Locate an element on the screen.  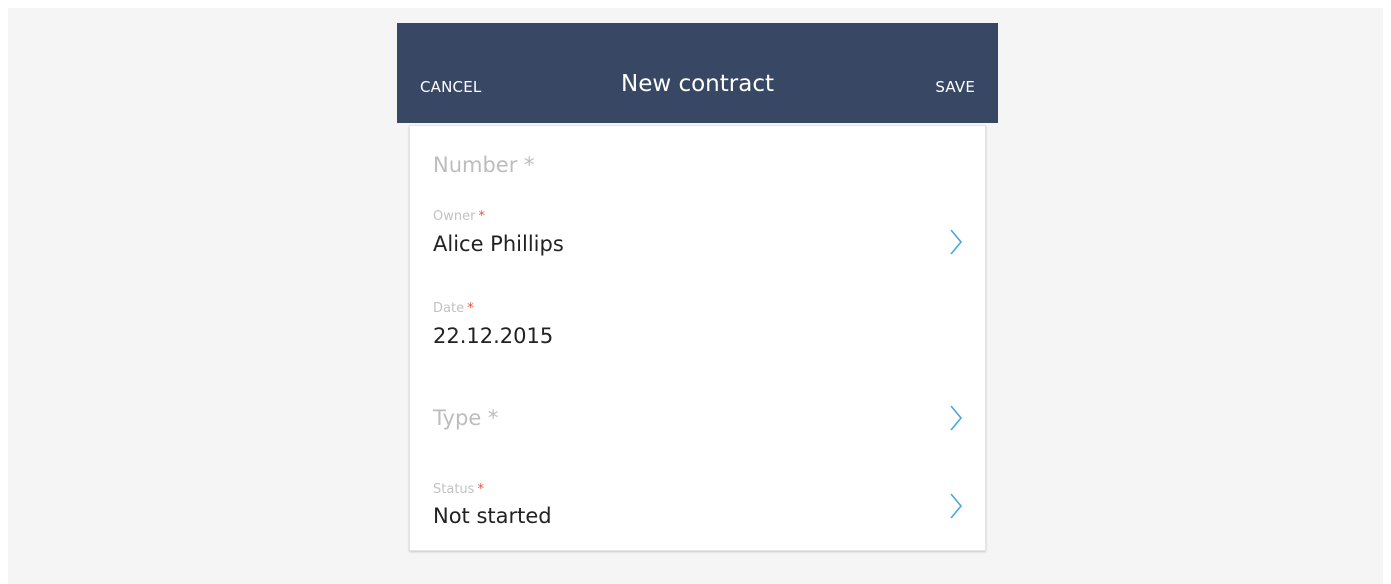
header-bar: CANCEL New contract SAVE is located at coordinates (697, 73).